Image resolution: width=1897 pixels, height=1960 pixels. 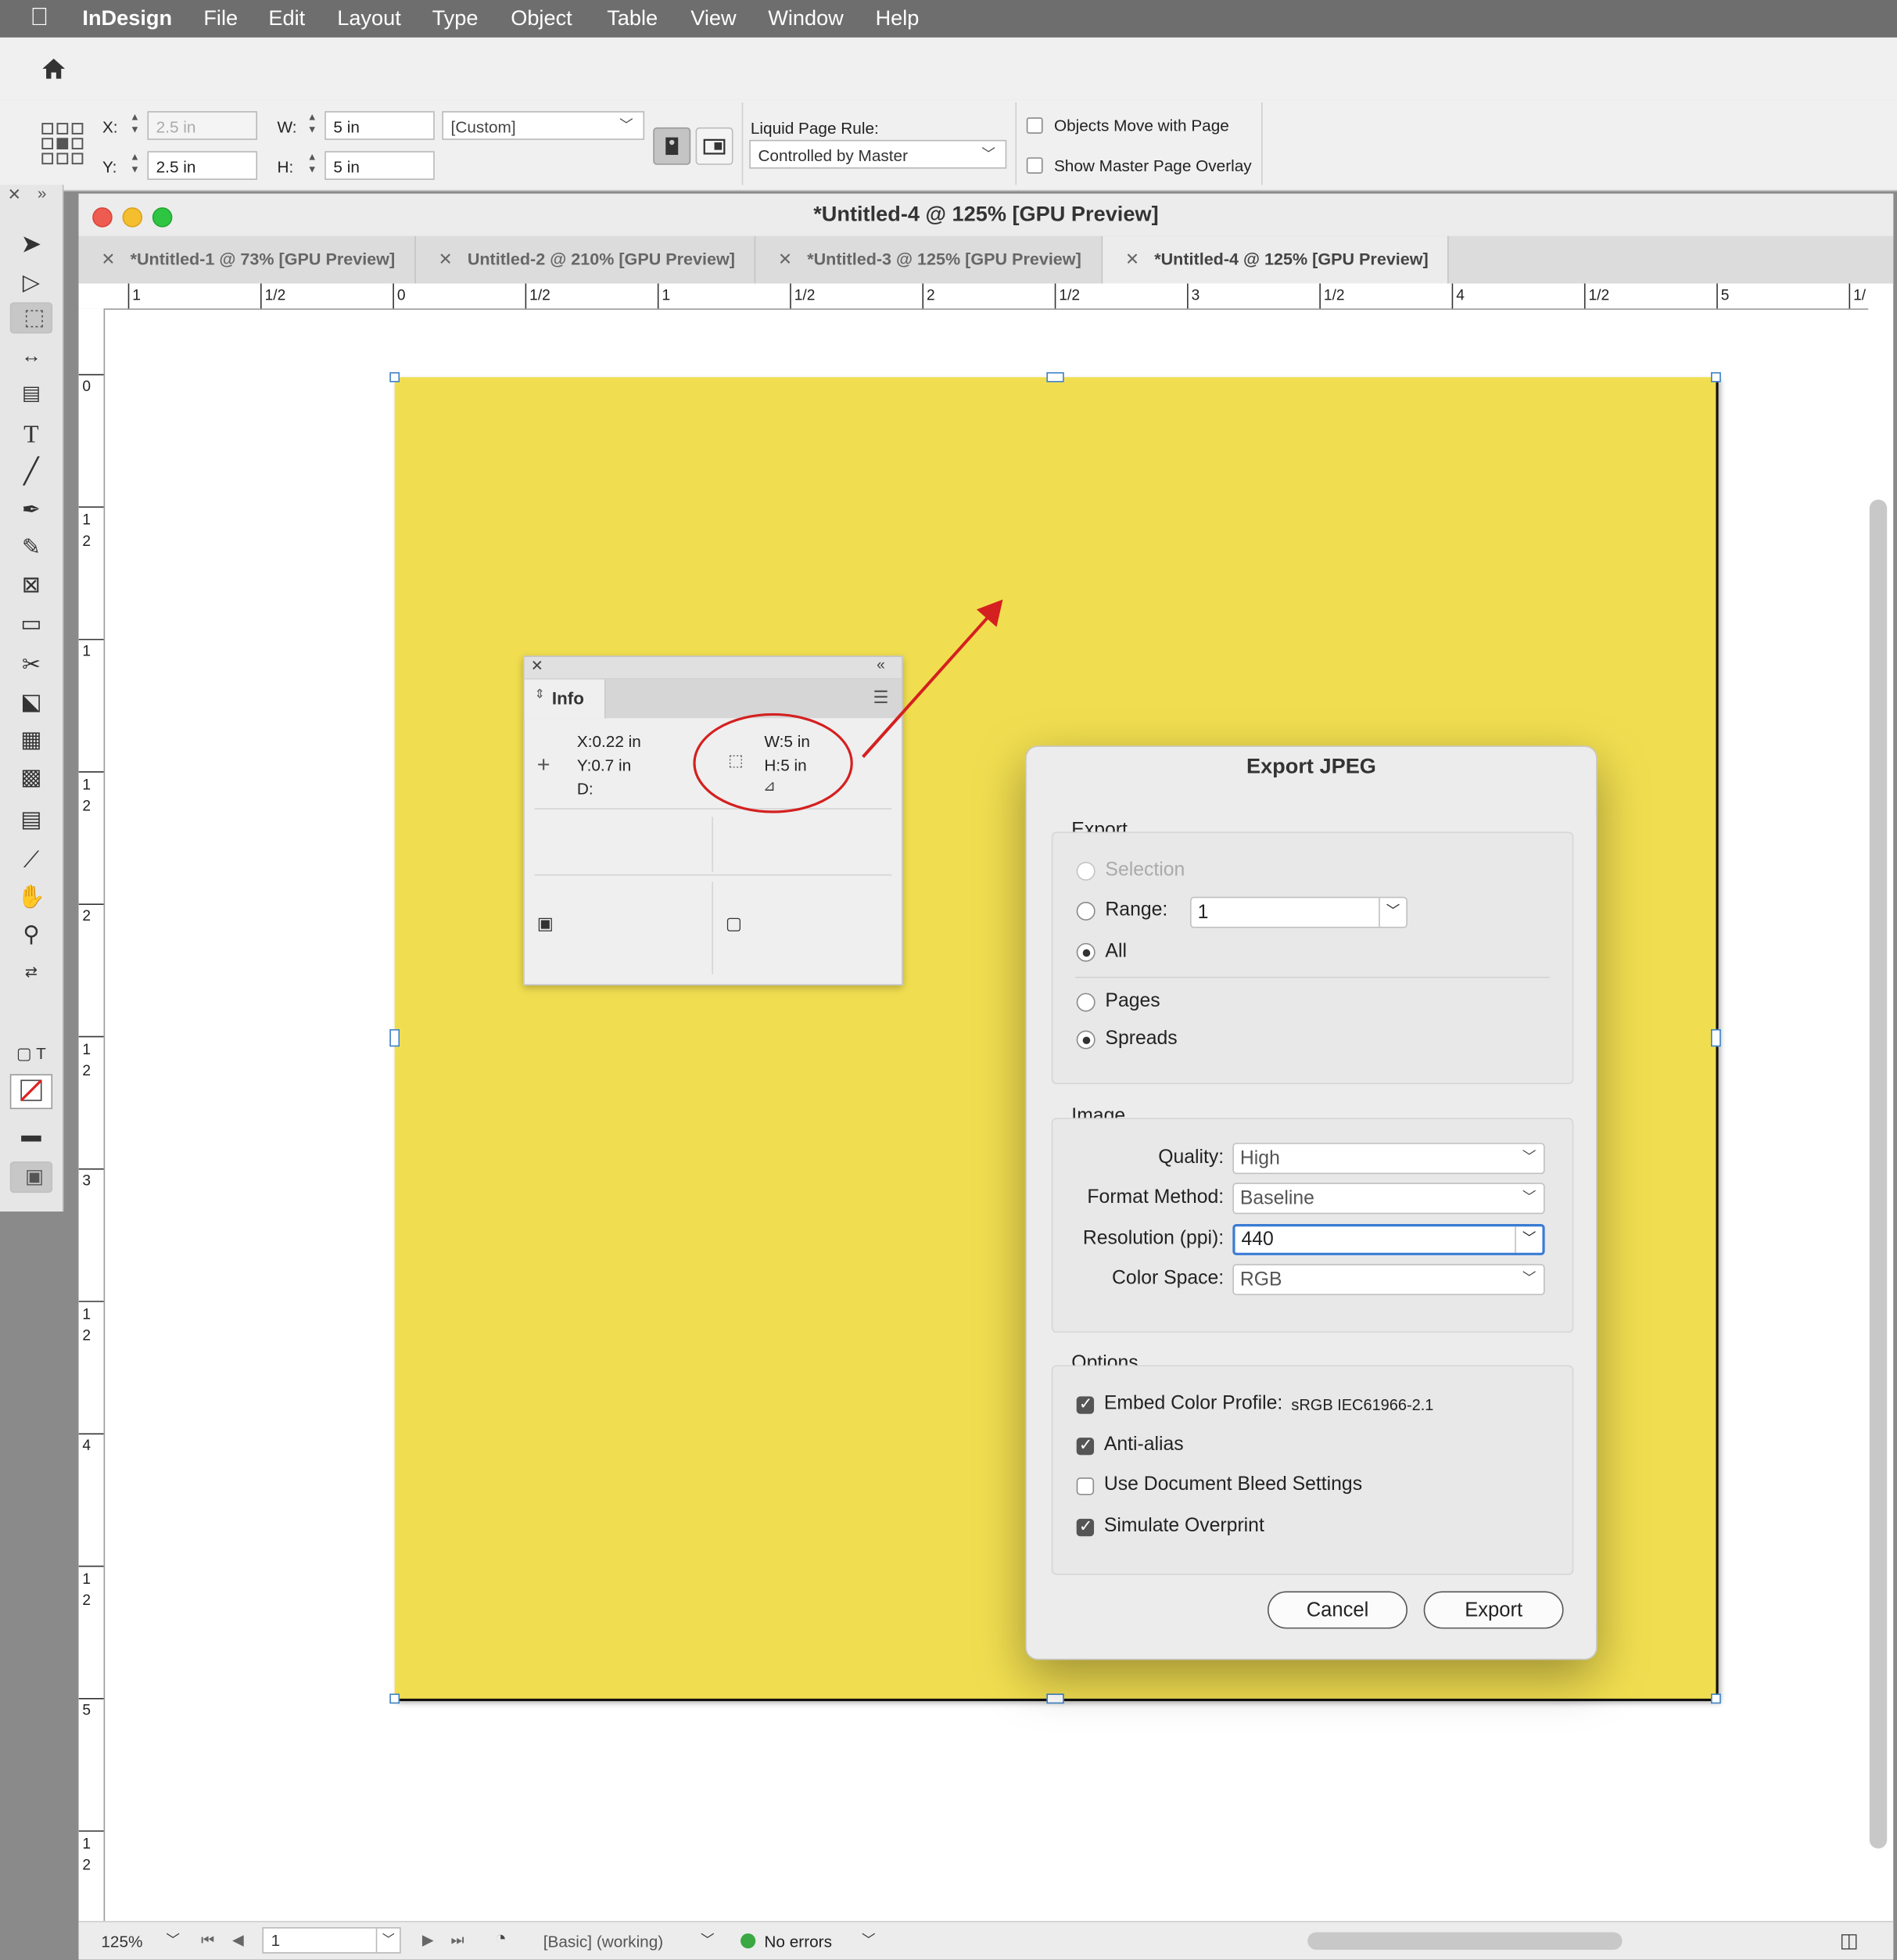 What do you see at coordinates (1277, 1198) in the screenshot?
I see `format-method-value: Baseline` at bounding box center [1277, 1198].